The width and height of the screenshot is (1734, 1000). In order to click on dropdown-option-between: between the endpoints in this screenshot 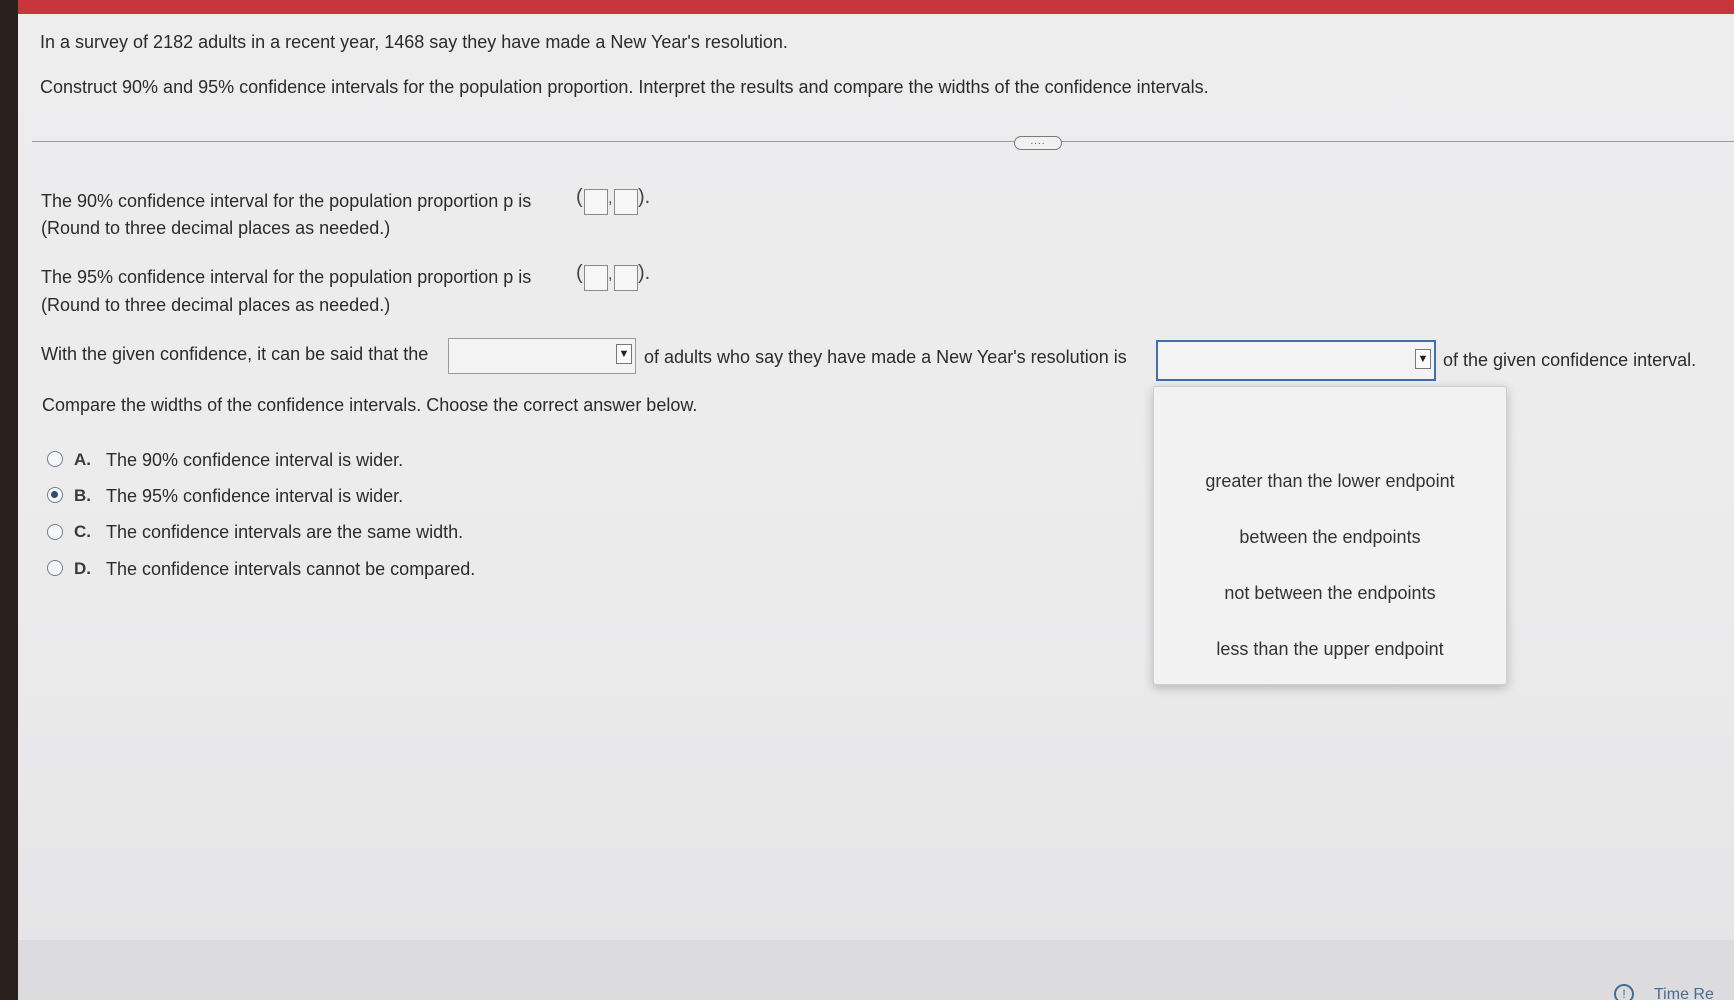, I will do `click(1330, 537)`.